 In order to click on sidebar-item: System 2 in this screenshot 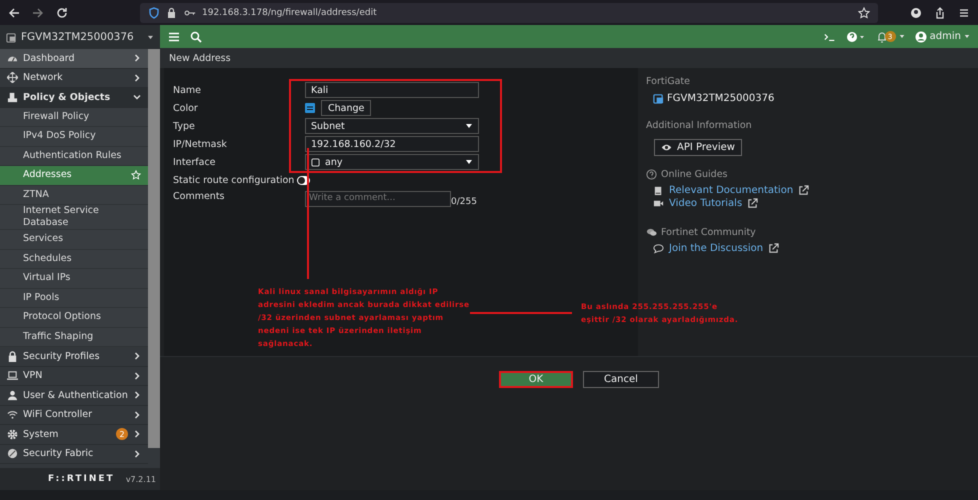, I will do `click(74, 434)`.